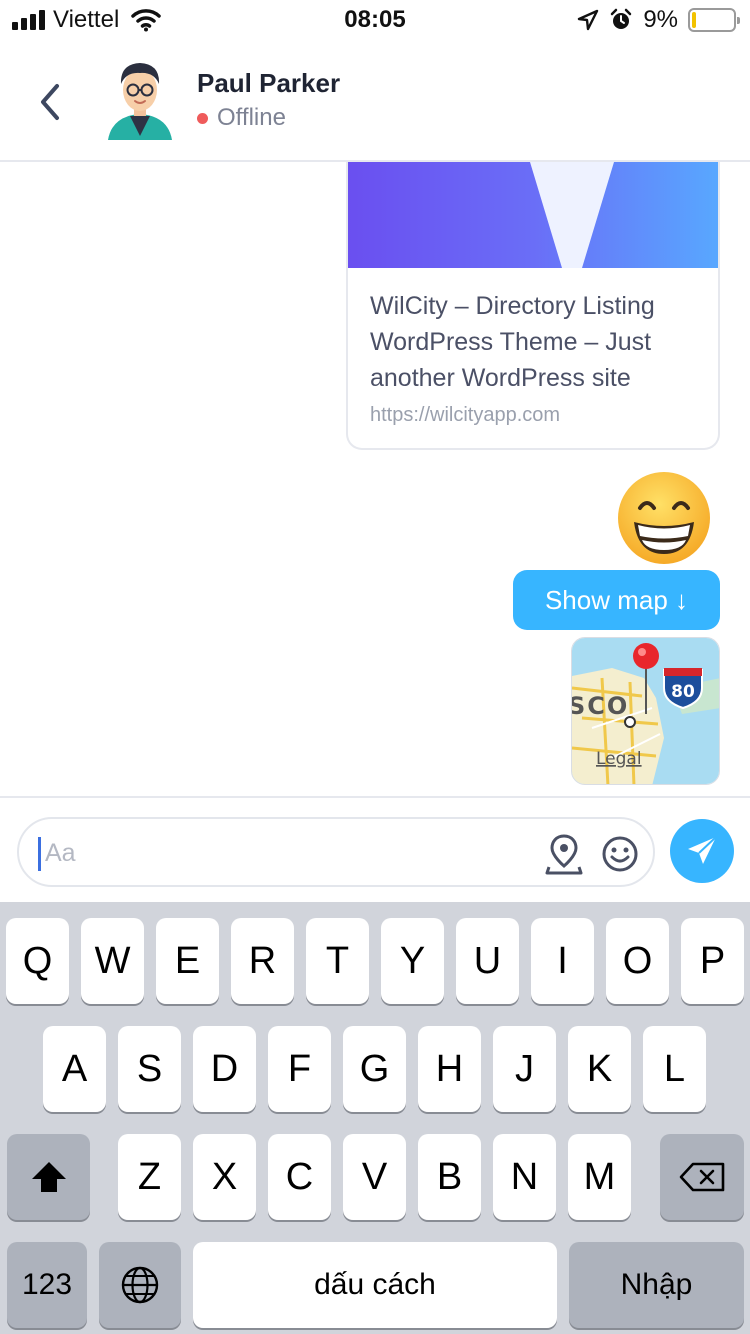  I want to click on key-i: I, so click(562, 961).